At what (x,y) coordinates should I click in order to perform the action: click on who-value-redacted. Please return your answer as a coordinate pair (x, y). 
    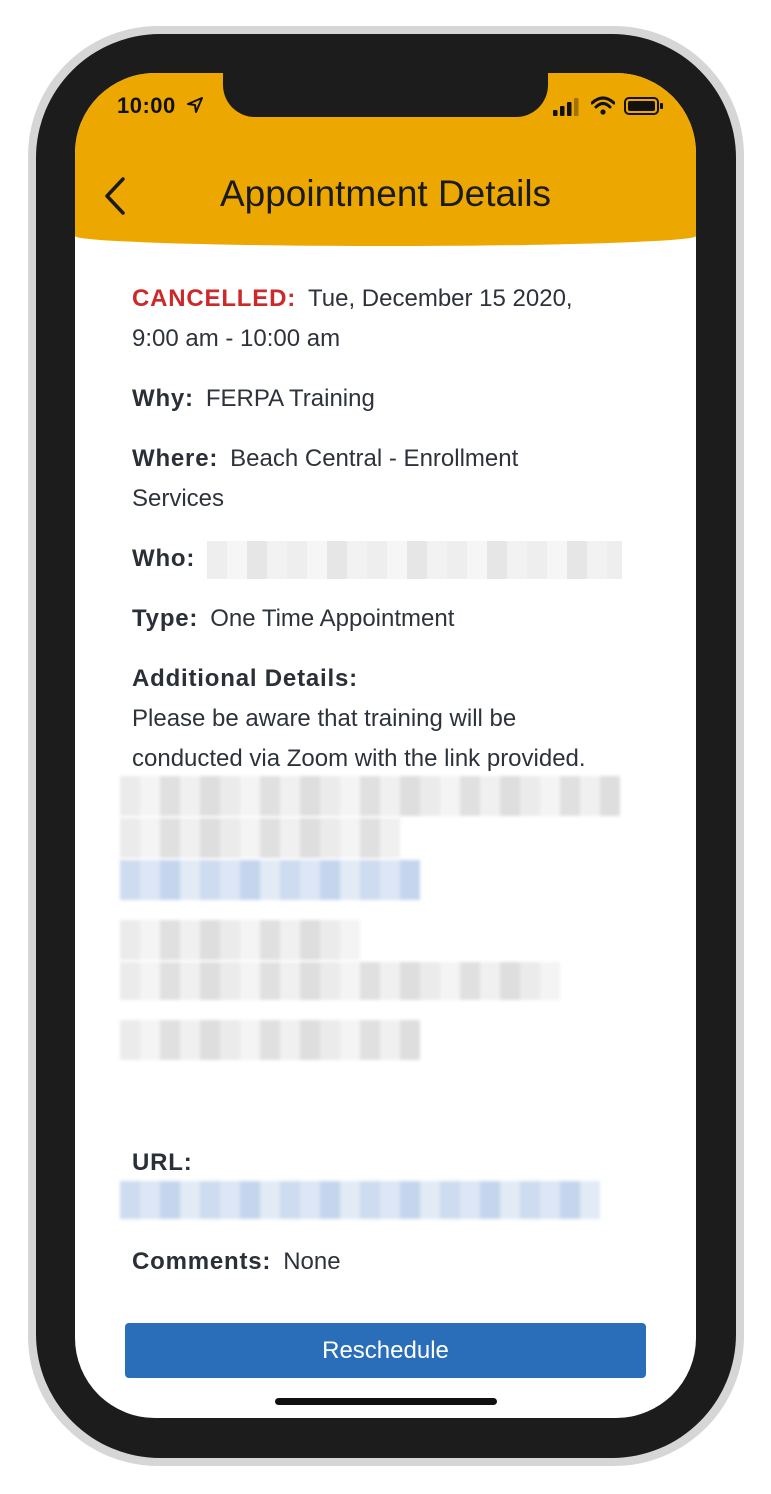
    Looking at the image, I should click on (415, 559).